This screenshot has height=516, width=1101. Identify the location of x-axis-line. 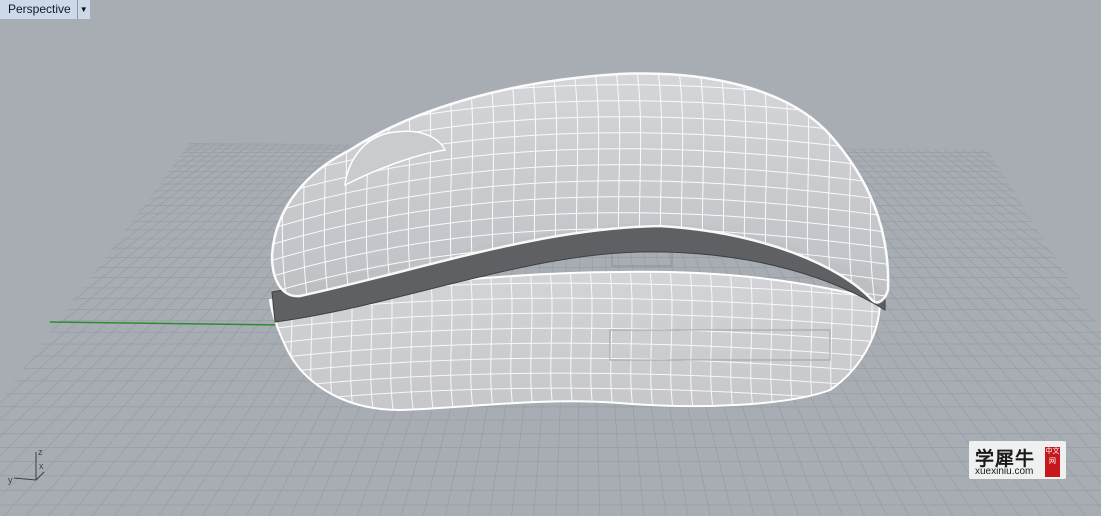
(165, 323).